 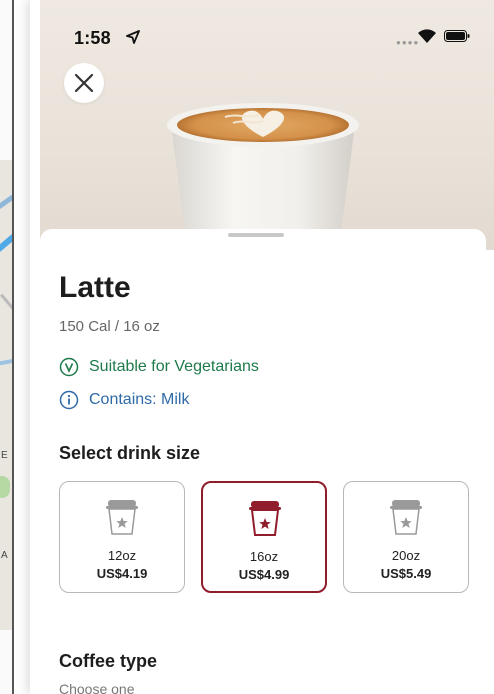 What do you see at coordinates (95, 287) in the screenshot?
I see `product-title: Latte` at bounding box center [95, 287].